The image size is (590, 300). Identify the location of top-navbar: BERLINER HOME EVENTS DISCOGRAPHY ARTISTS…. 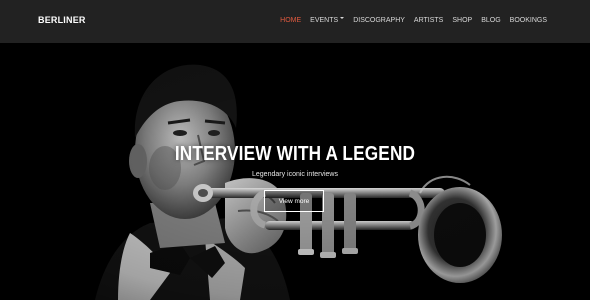
(295, 21).